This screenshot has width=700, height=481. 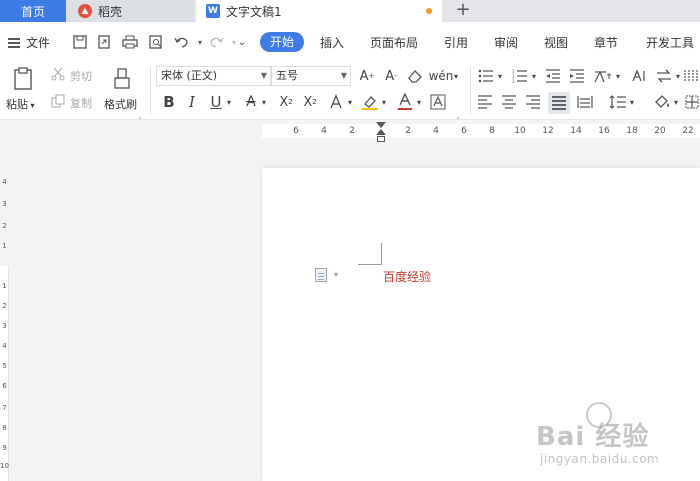 What do you see at coordinates (367, 76) in the screenshot?
I see `grow-font-icon: A +` at bounding box center [367, 76].